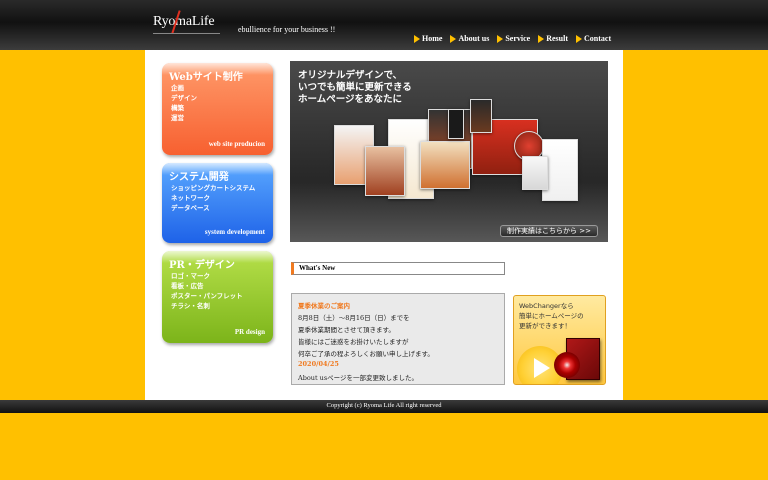 Image resolution: width=768 pixels, height=480 pixels. I want to click on menu-box-item: 看板・広告, so click(207, 286).